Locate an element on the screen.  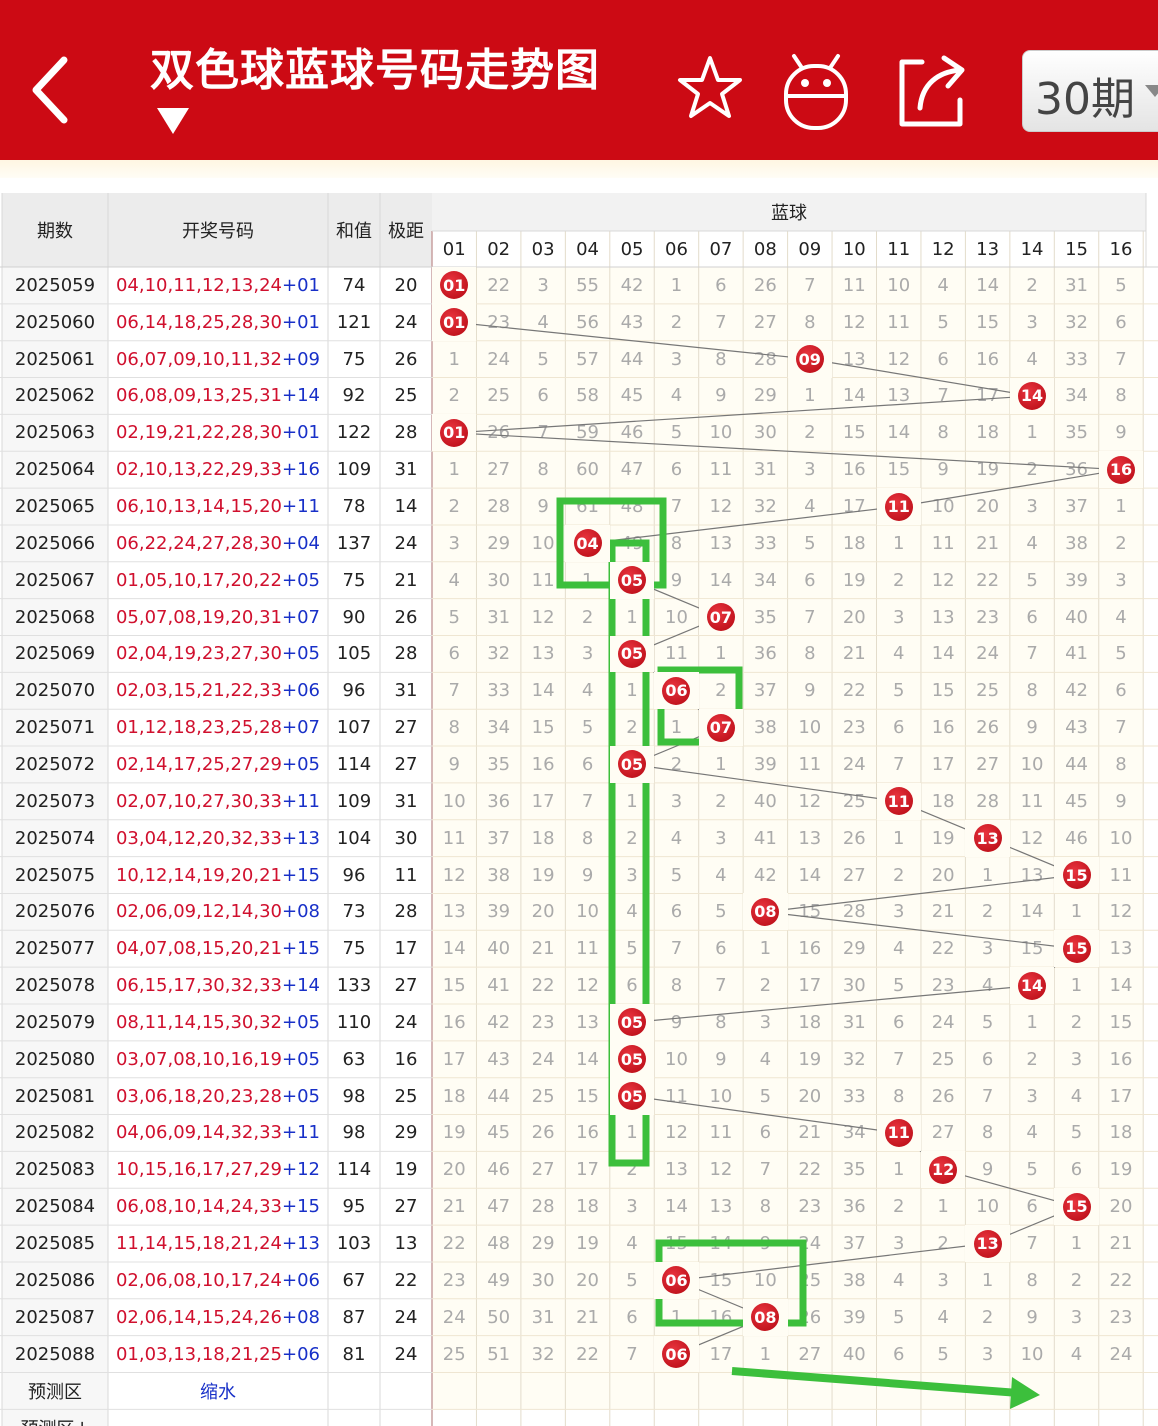
row-period: 2025078 is located at coordinates (55, 985).